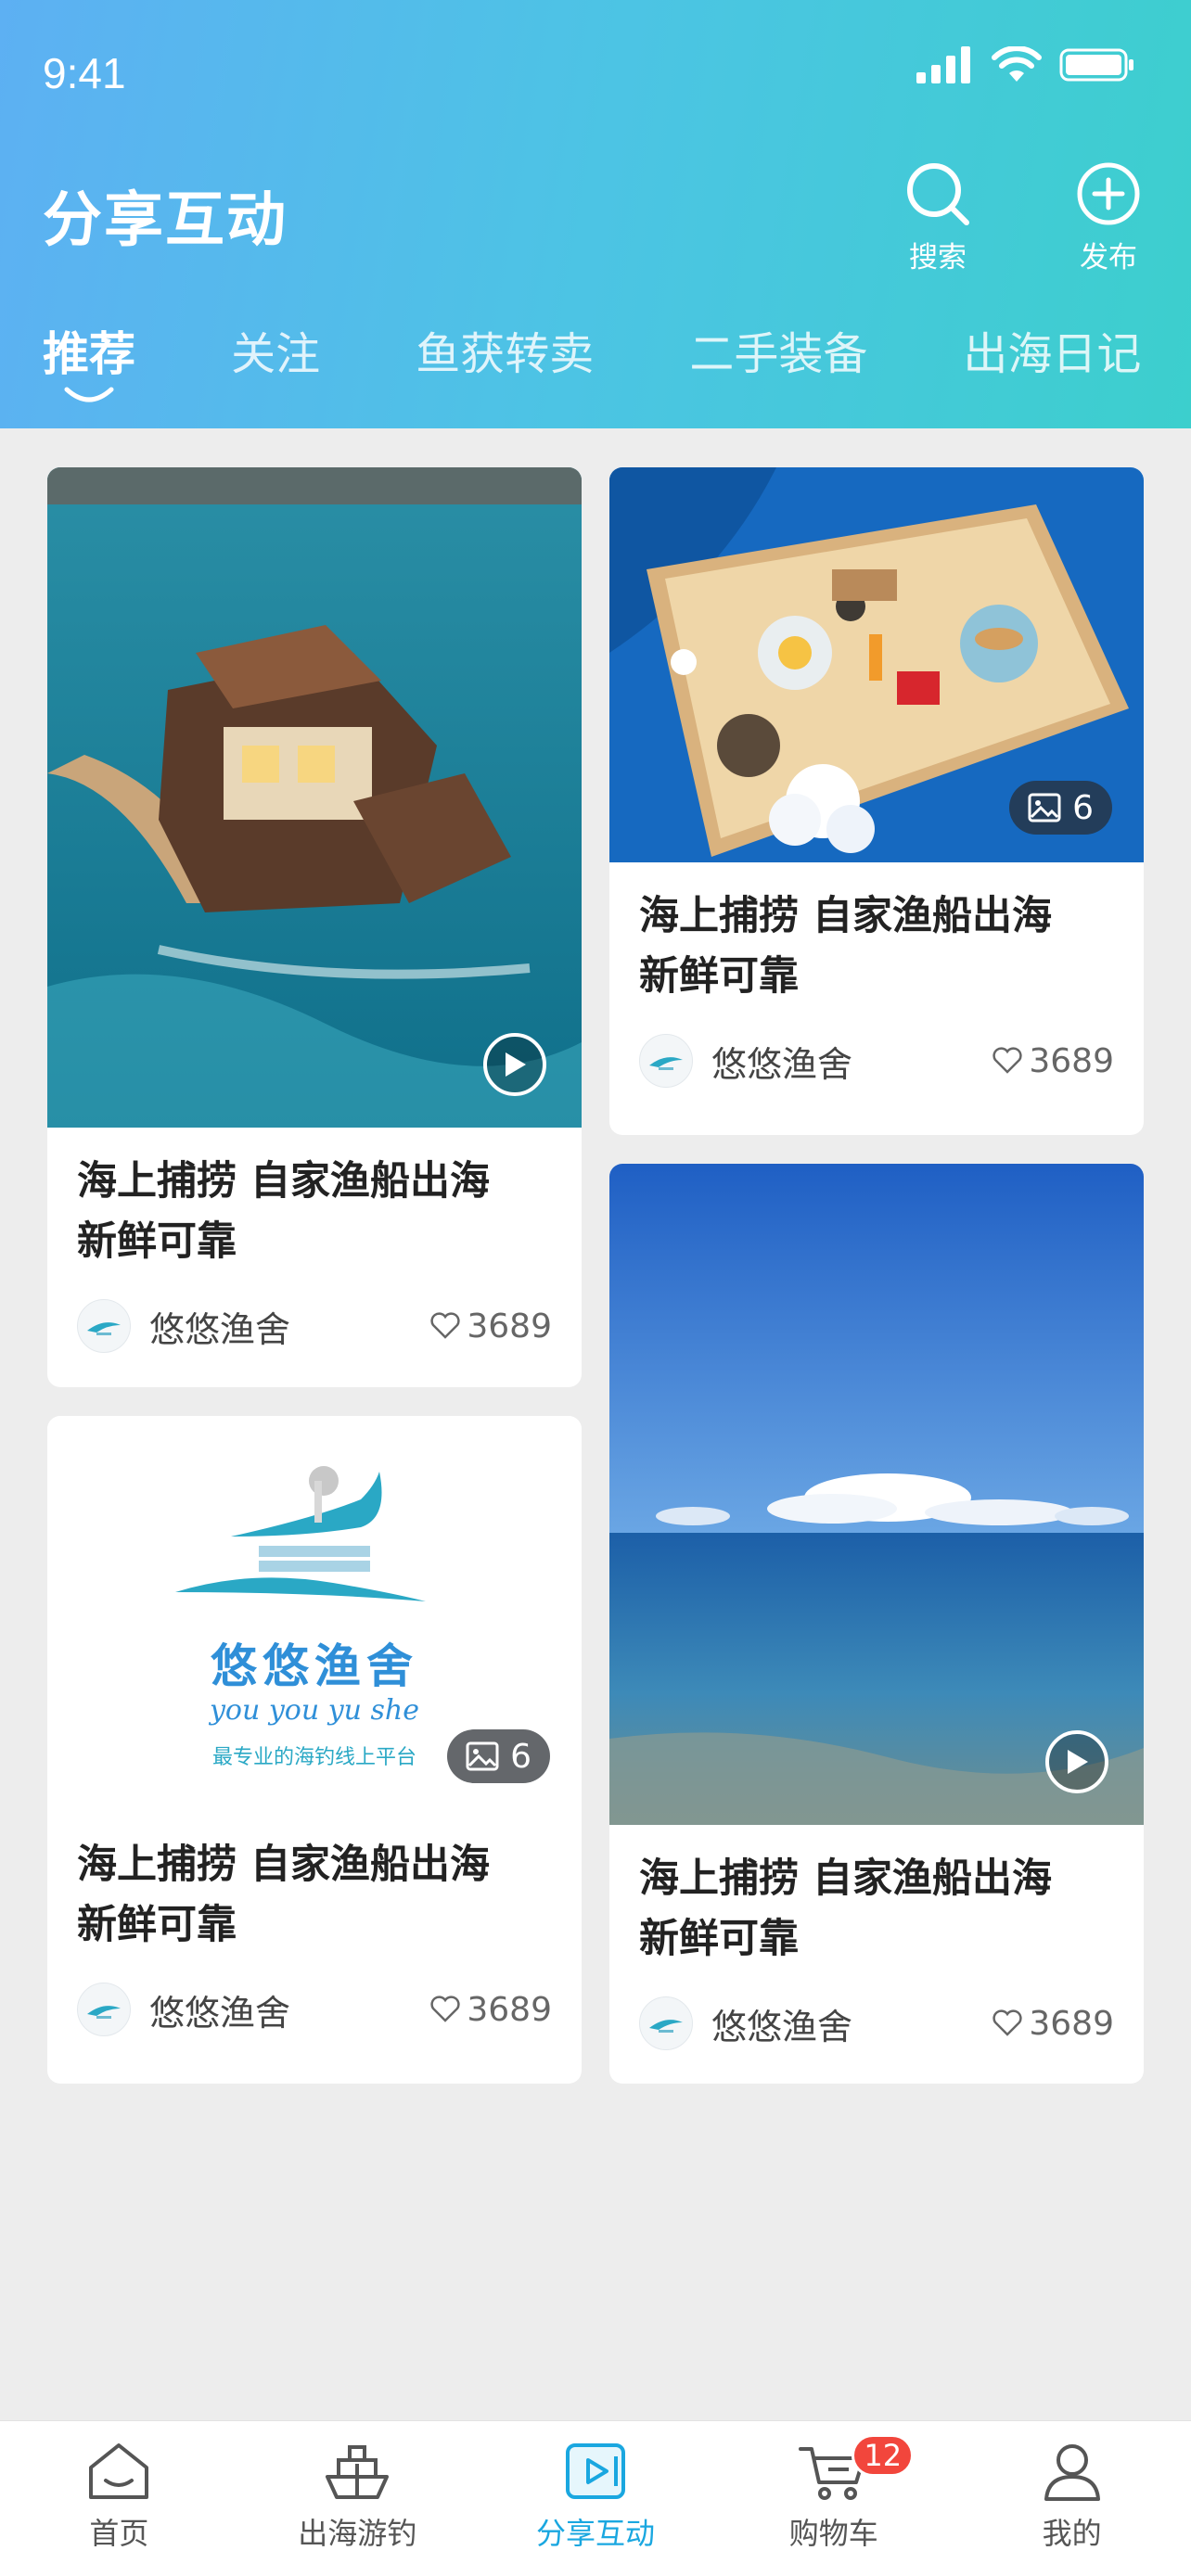 The height and width of the screenshot is (2576, 1191). I want to click on bottom-nav: 首页 出海游钓 分享互动 12 购物车 我的, so click(595, 2498).